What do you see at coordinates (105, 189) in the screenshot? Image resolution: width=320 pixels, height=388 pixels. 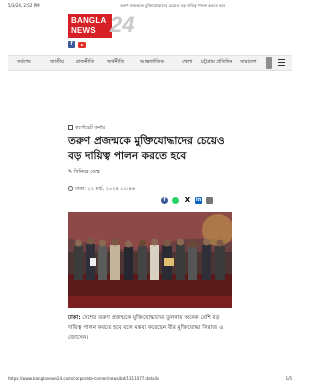 I see `dateline-text: ঢাকা: ১২ মার্চ, ২০২৪ ০০:৪৬` at bounding box center [105, 189].